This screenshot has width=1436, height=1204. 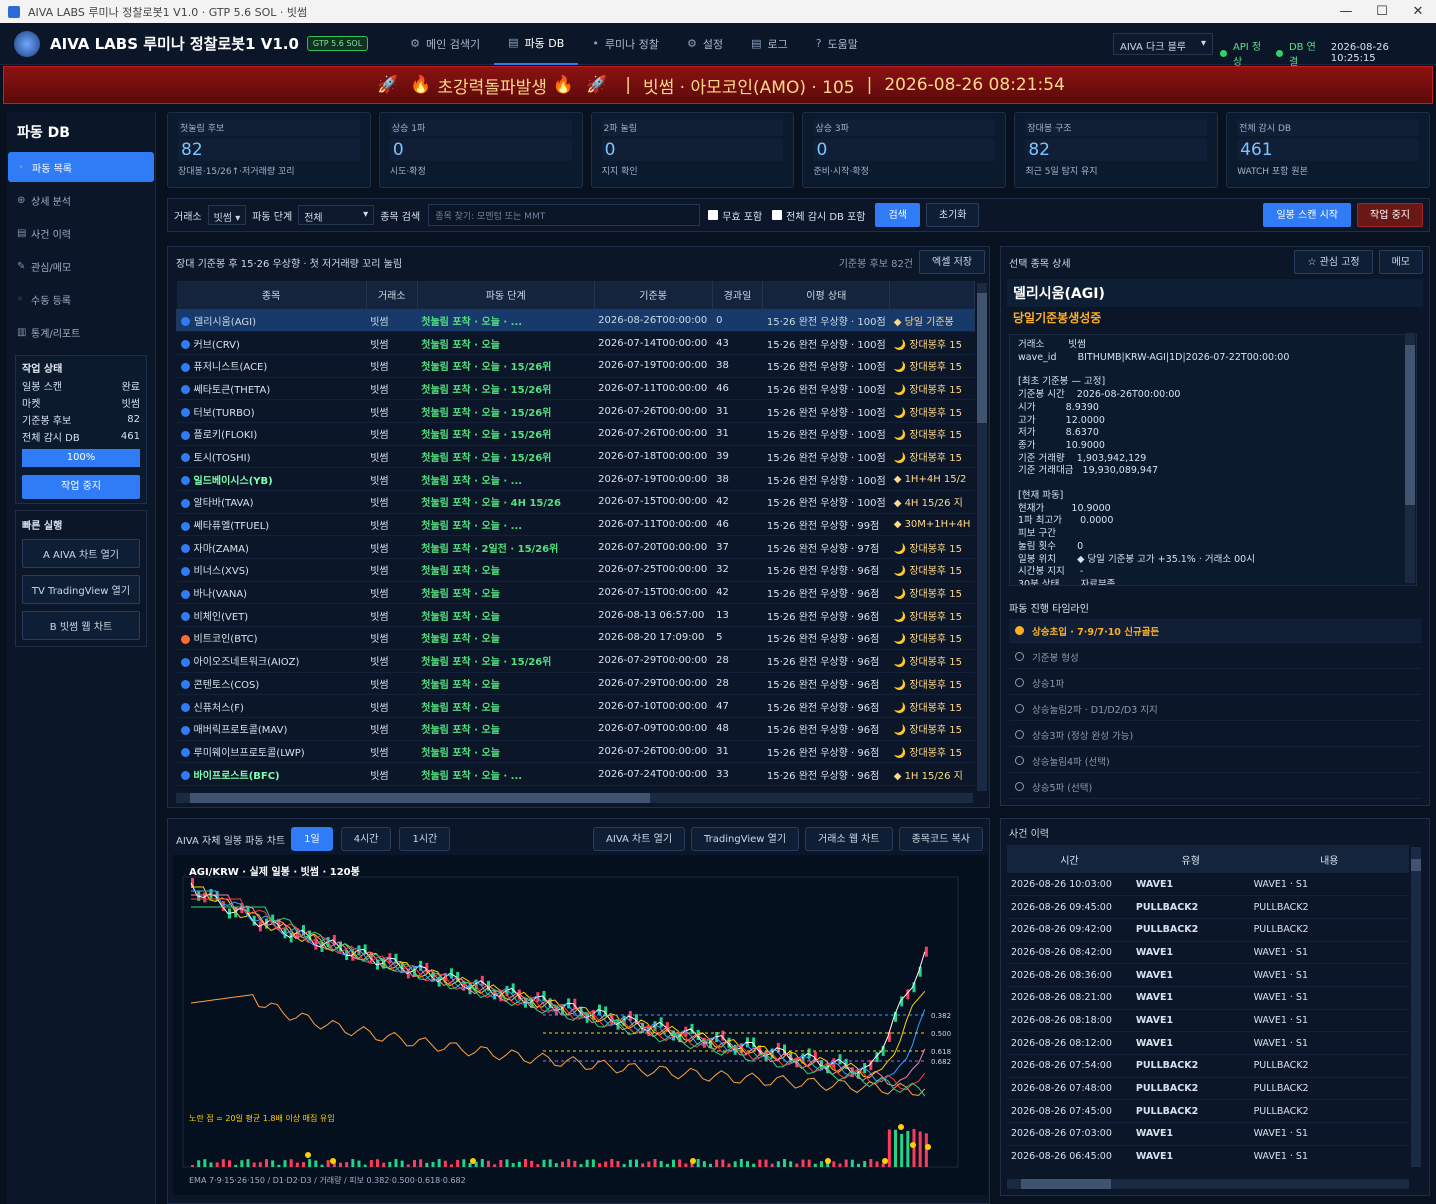 I want to click on nav-item: ▤ 로그, so click(x=769, y=44).